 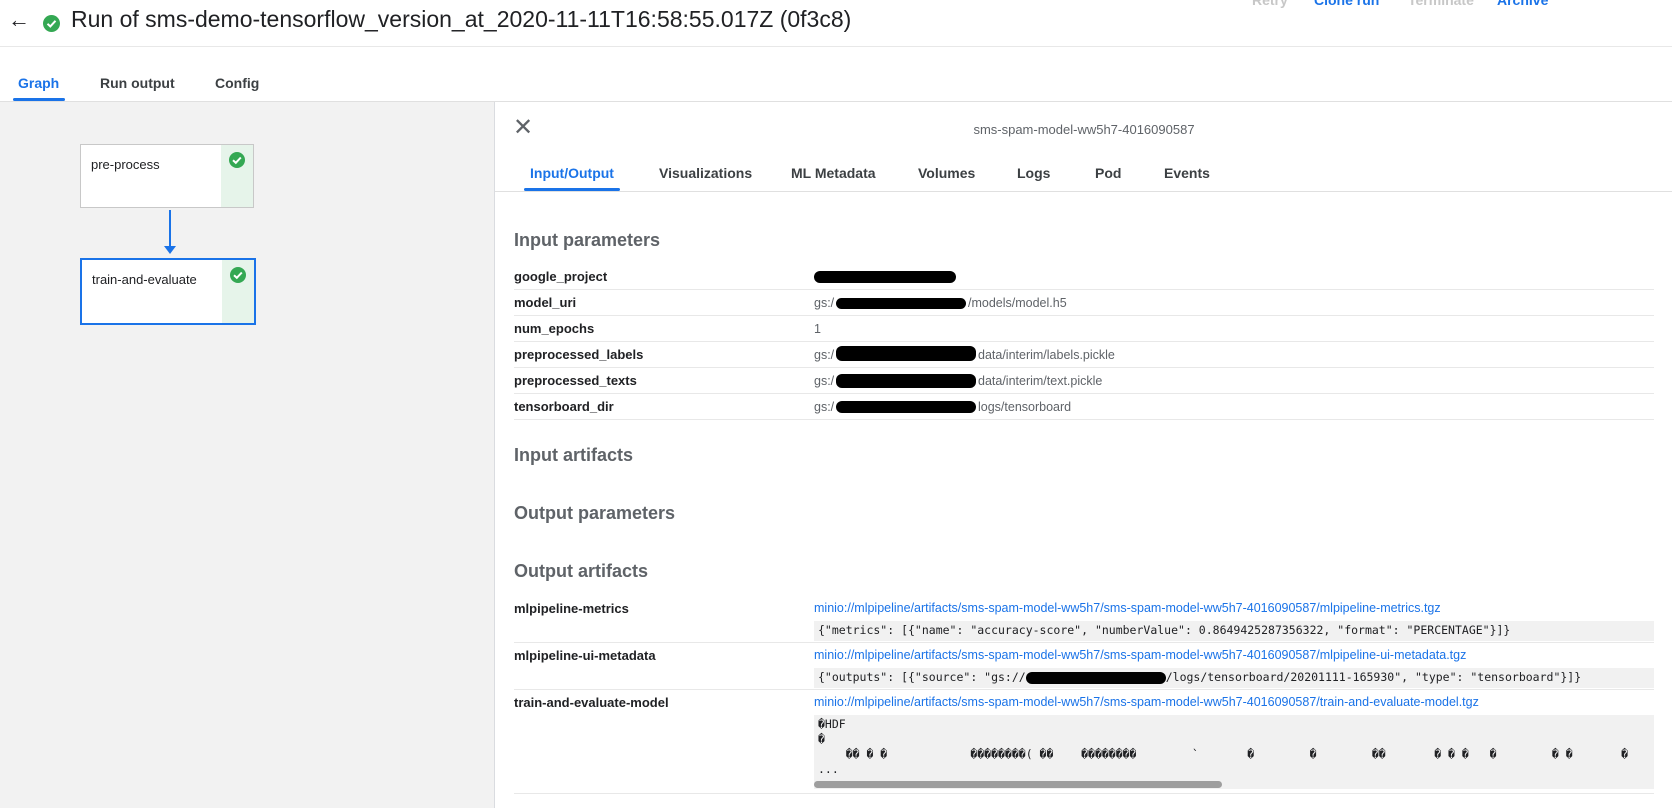 What do you see at coordinates (836, 74) in the screenshot?
I see `main-tabs: Graph Run output Config` at bounding box center [836, 74].